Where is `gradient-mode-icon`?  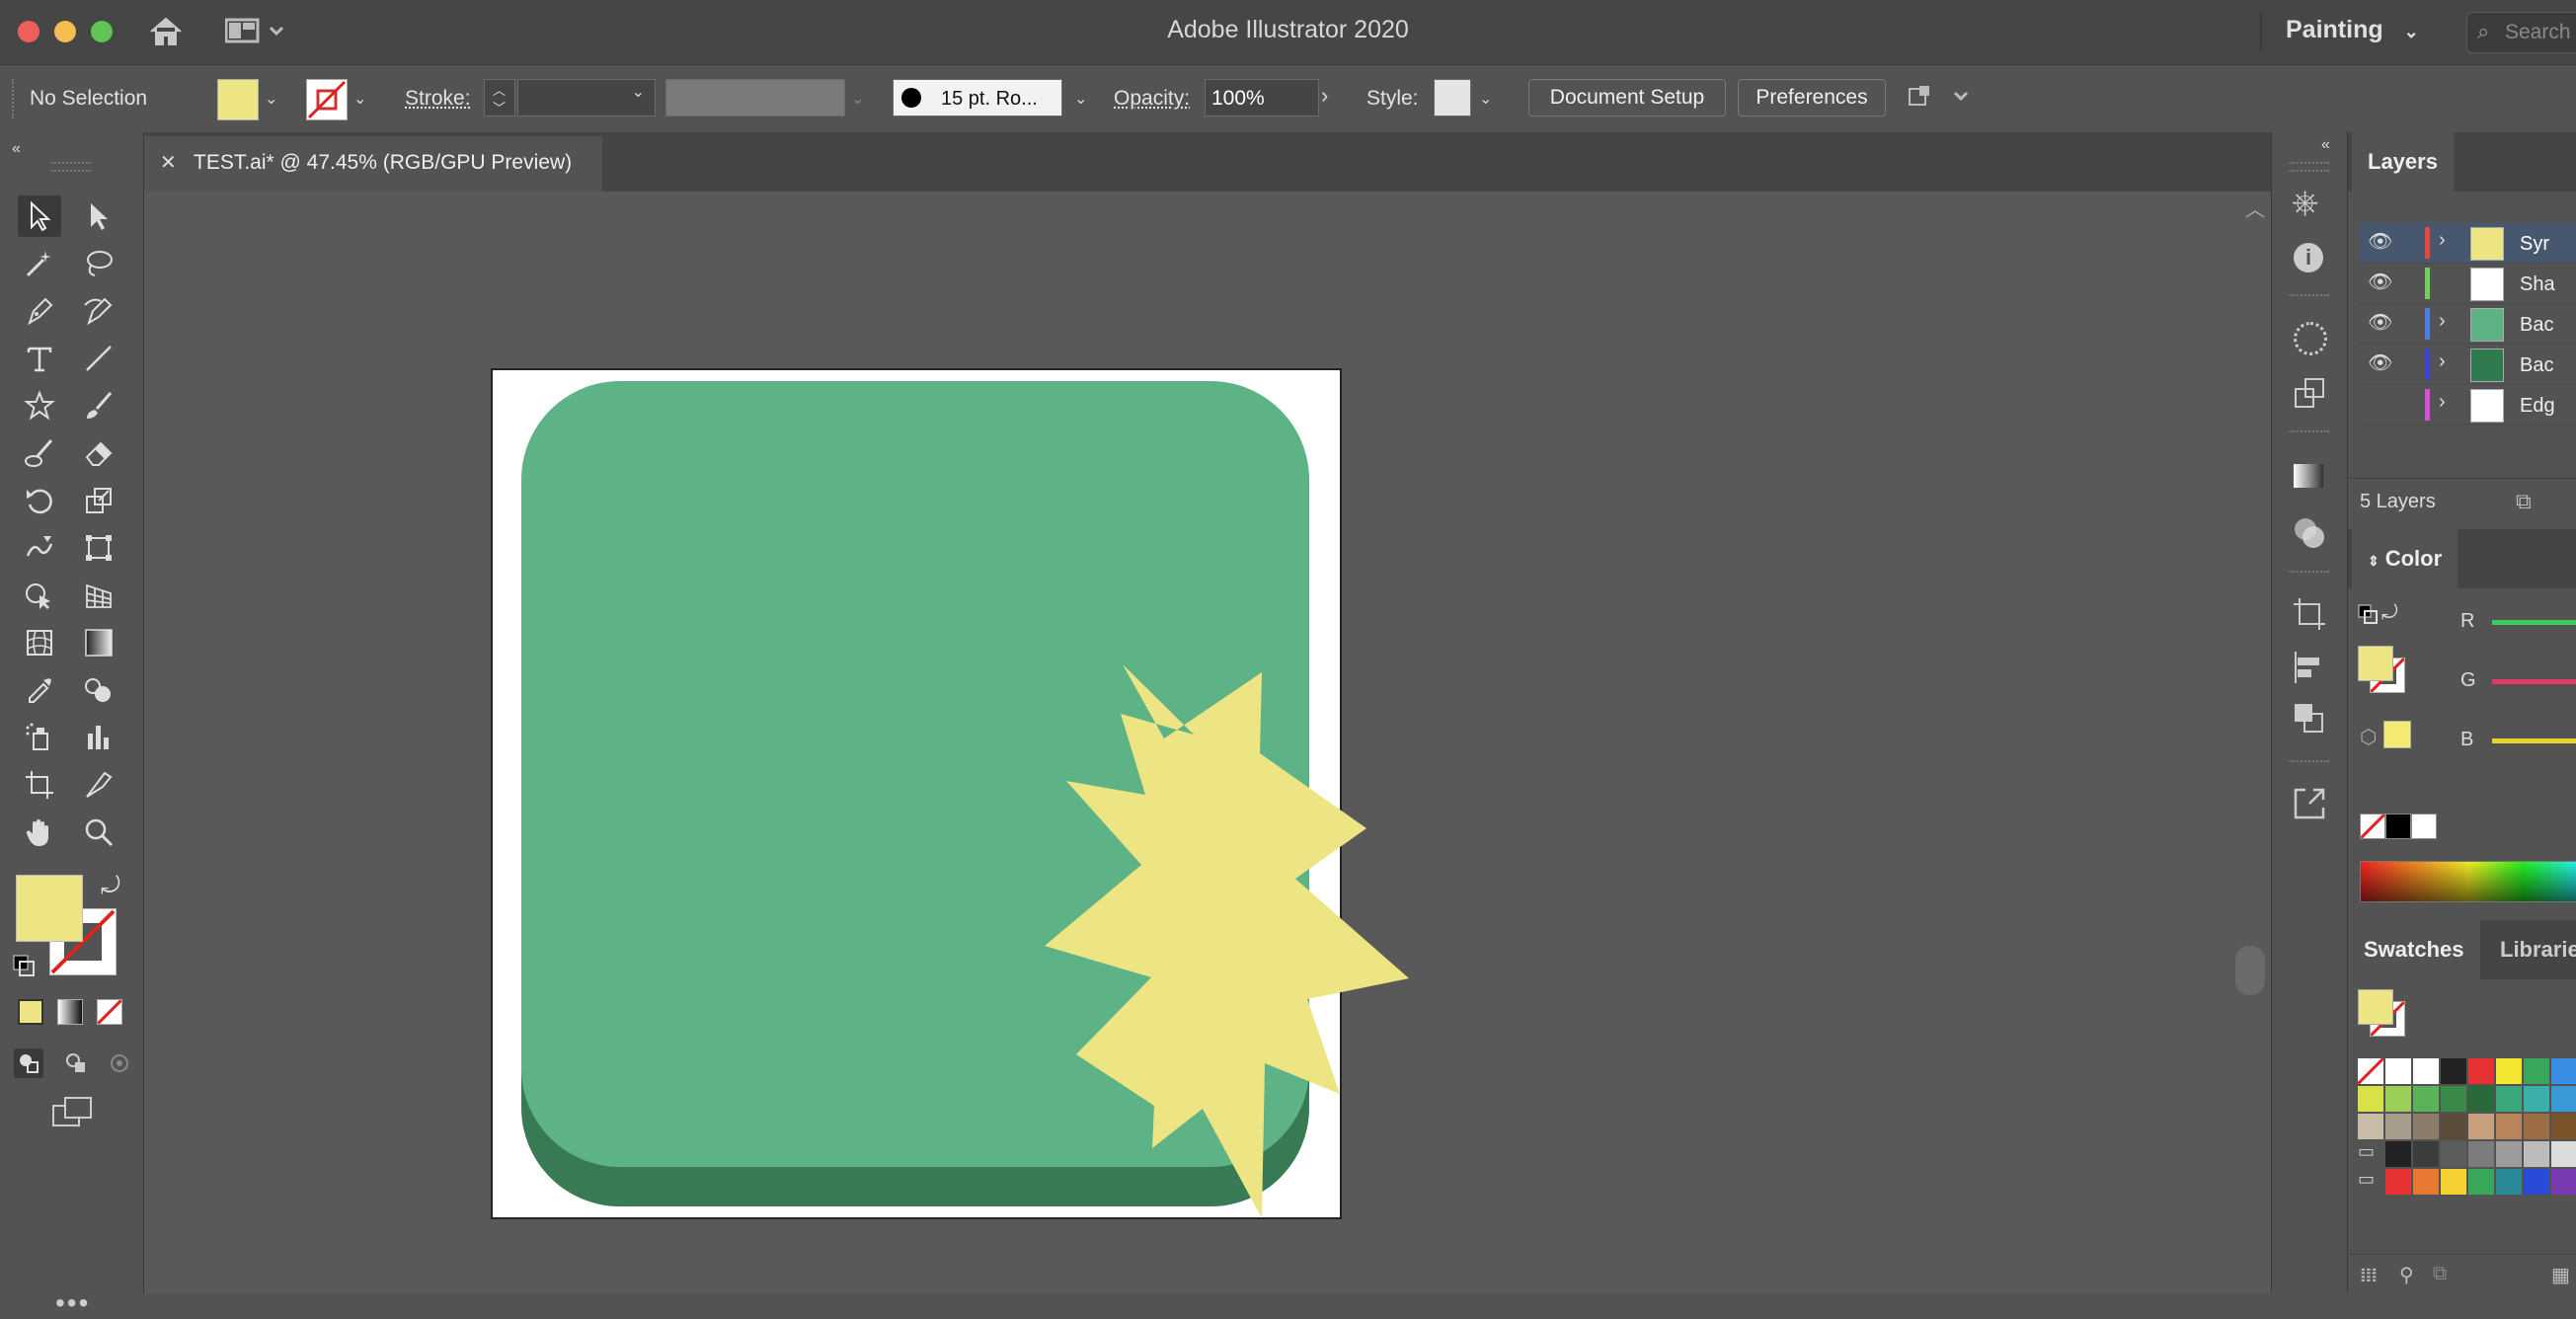
gradient-mode-icon is located at coordinates (70, 1012).